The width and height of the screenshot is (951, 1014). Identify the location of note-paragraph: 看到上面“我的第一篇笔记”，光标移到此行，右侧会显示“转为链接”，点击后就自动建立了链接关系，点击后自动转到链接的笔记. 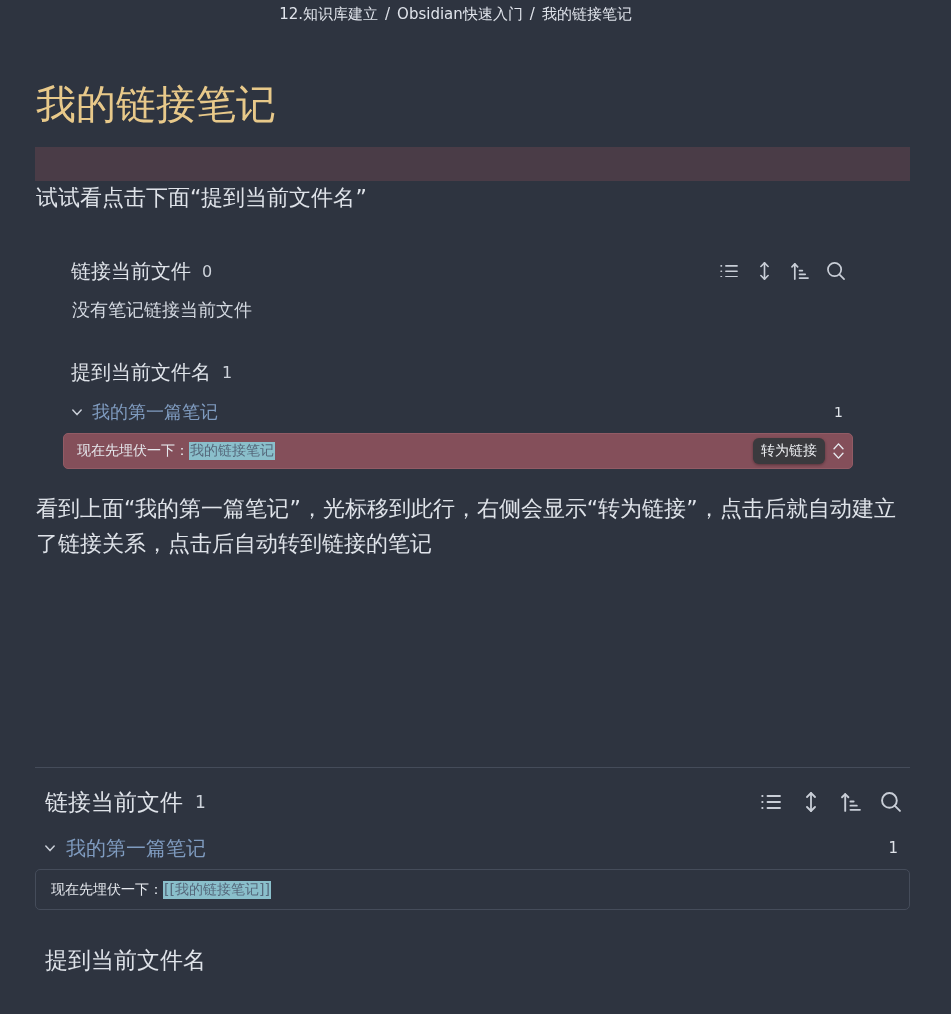
(466, 526).